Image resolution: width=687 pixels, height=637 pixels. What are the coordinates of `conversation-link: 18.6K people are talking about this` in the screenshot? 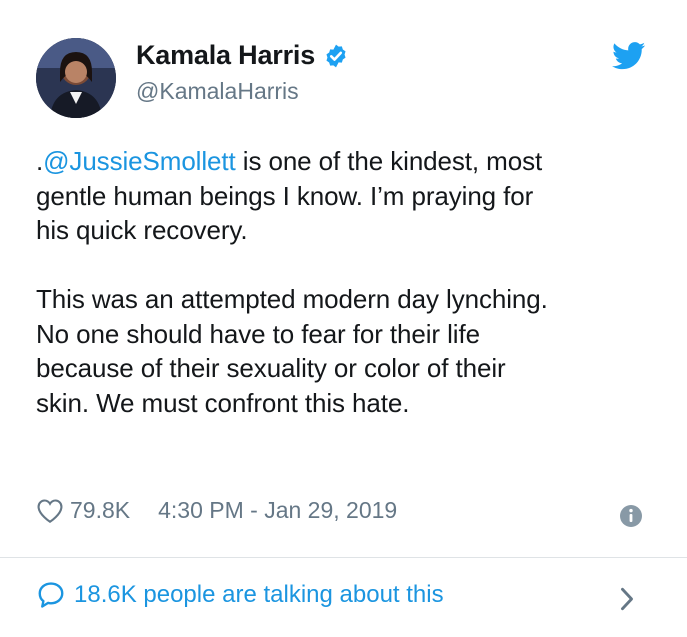 It's located at (240, 595).